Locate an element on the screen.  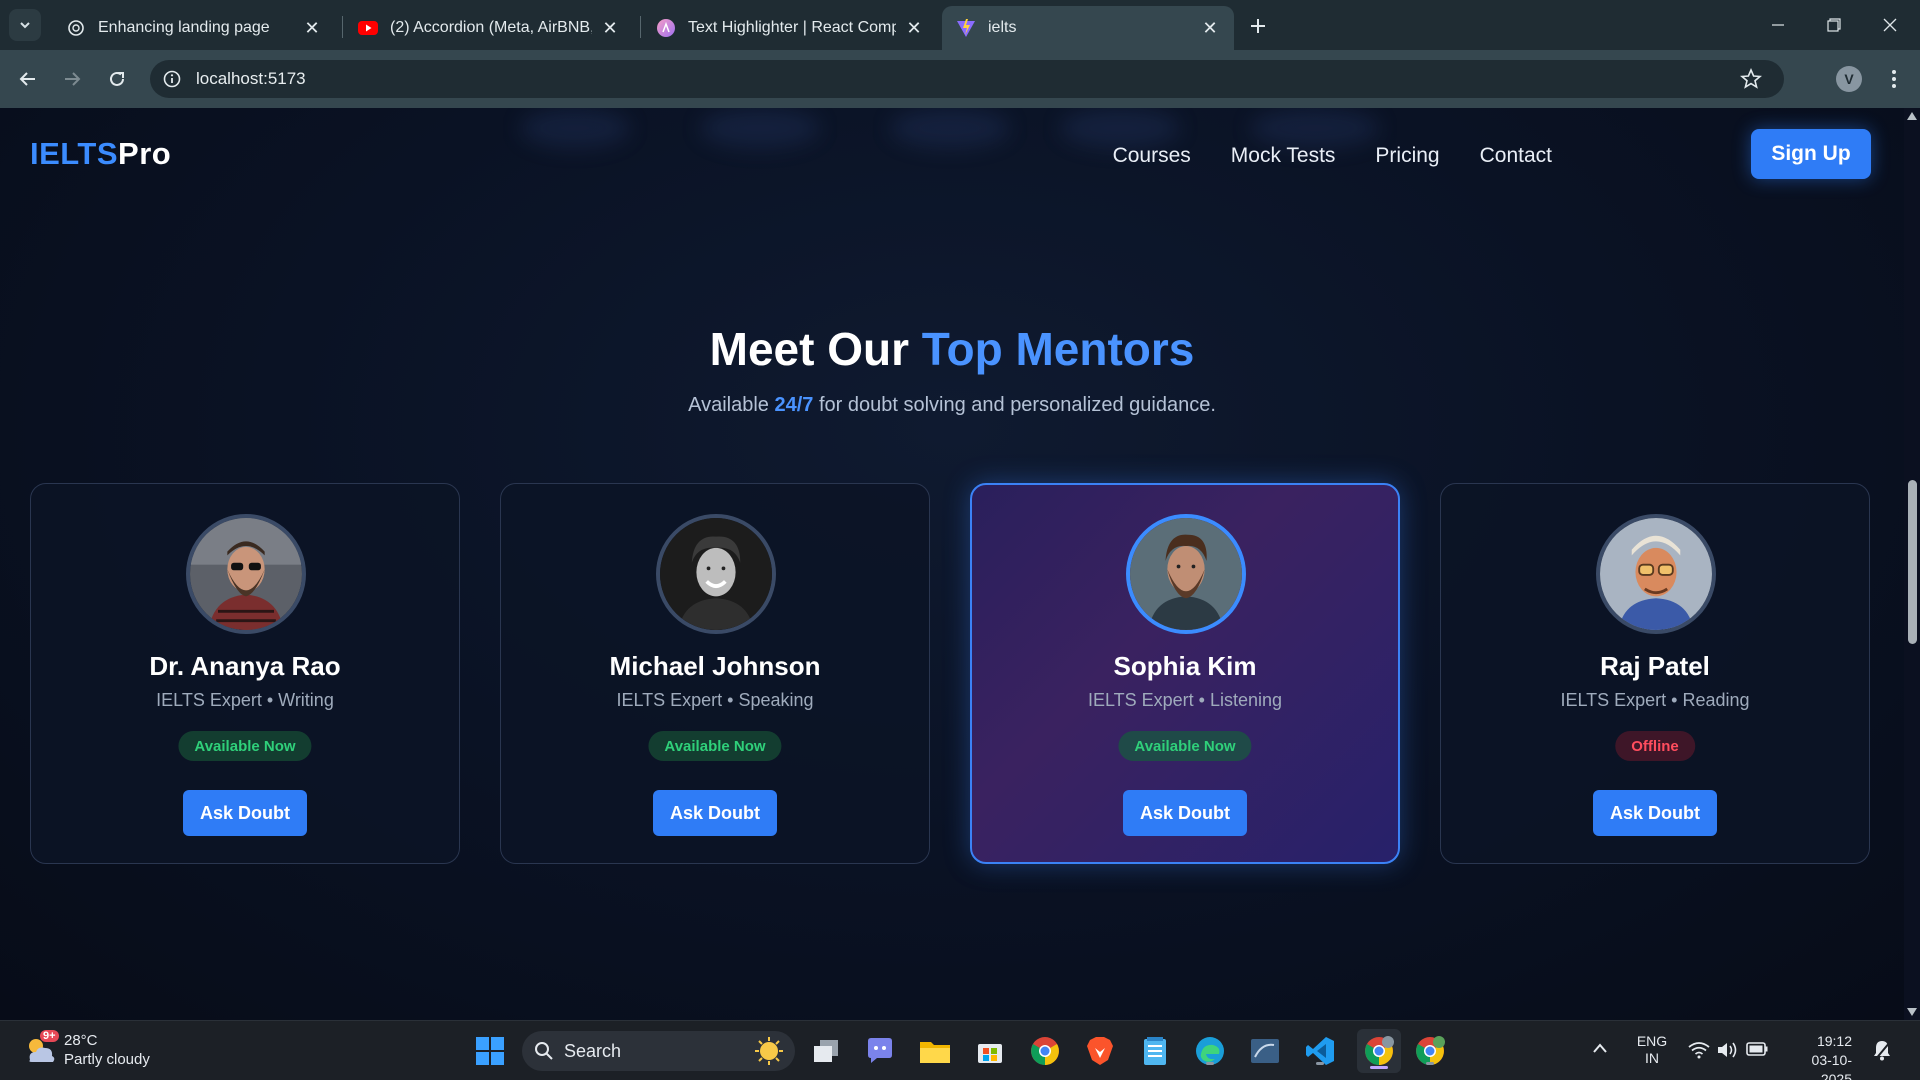
volume-icon is located at coordinates (1727, 1051).